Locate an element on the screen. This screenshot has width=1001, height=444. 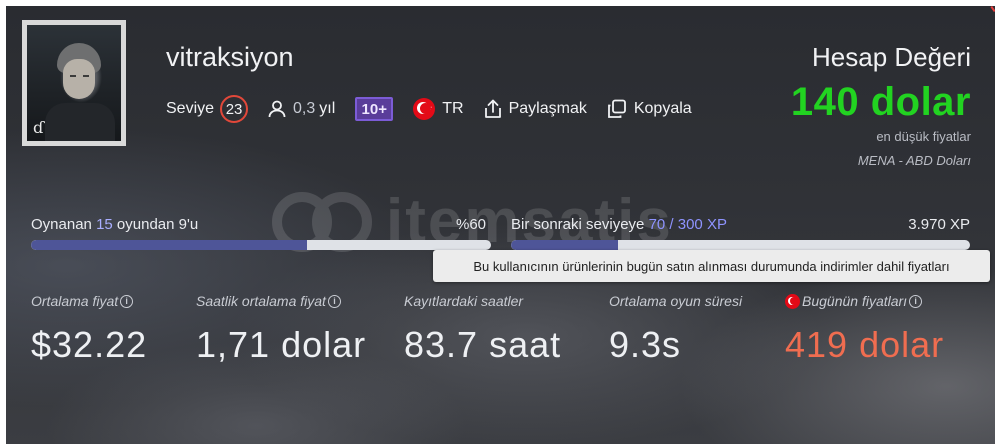
copy-label: Kopyala is located at coordinates (662, 108).